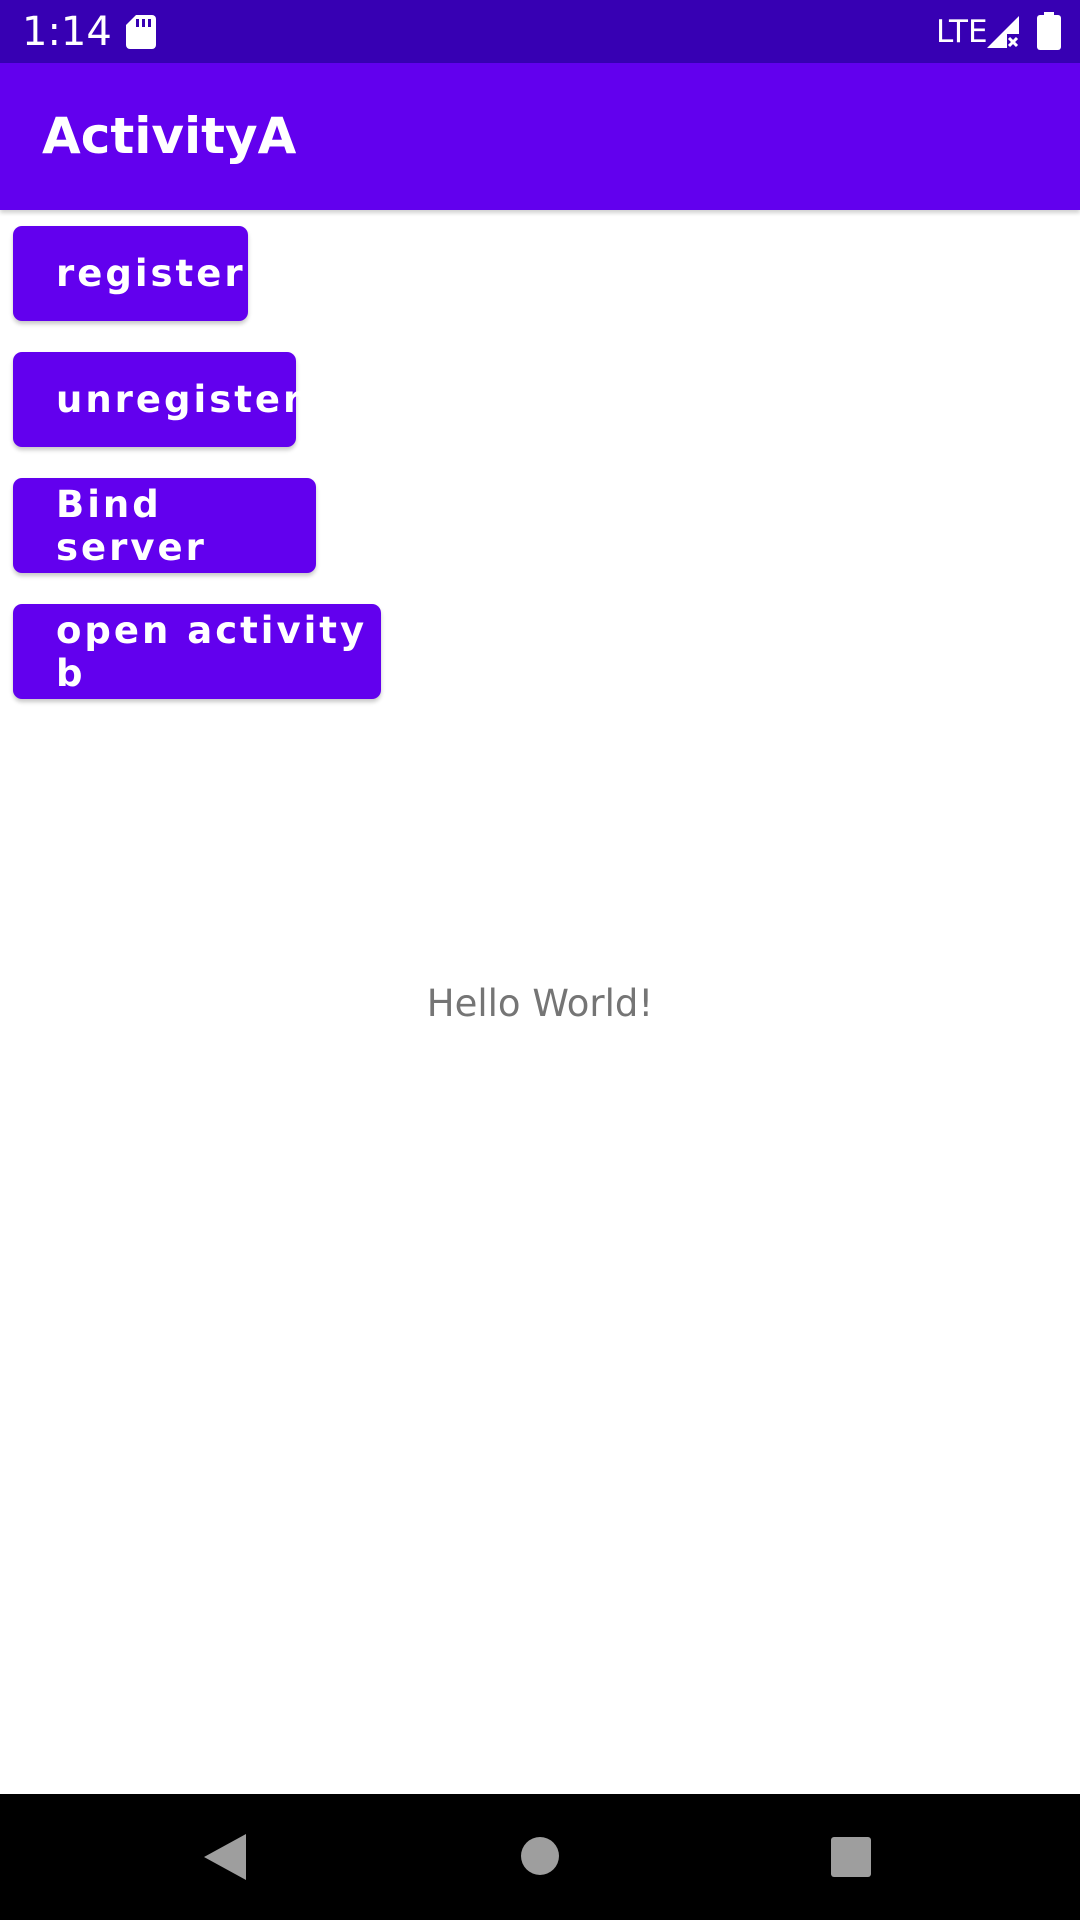  What do you see at coordinates (1003, 32) in the screenshot?
I see `signal-icon` at bounding box center [1003, 32].